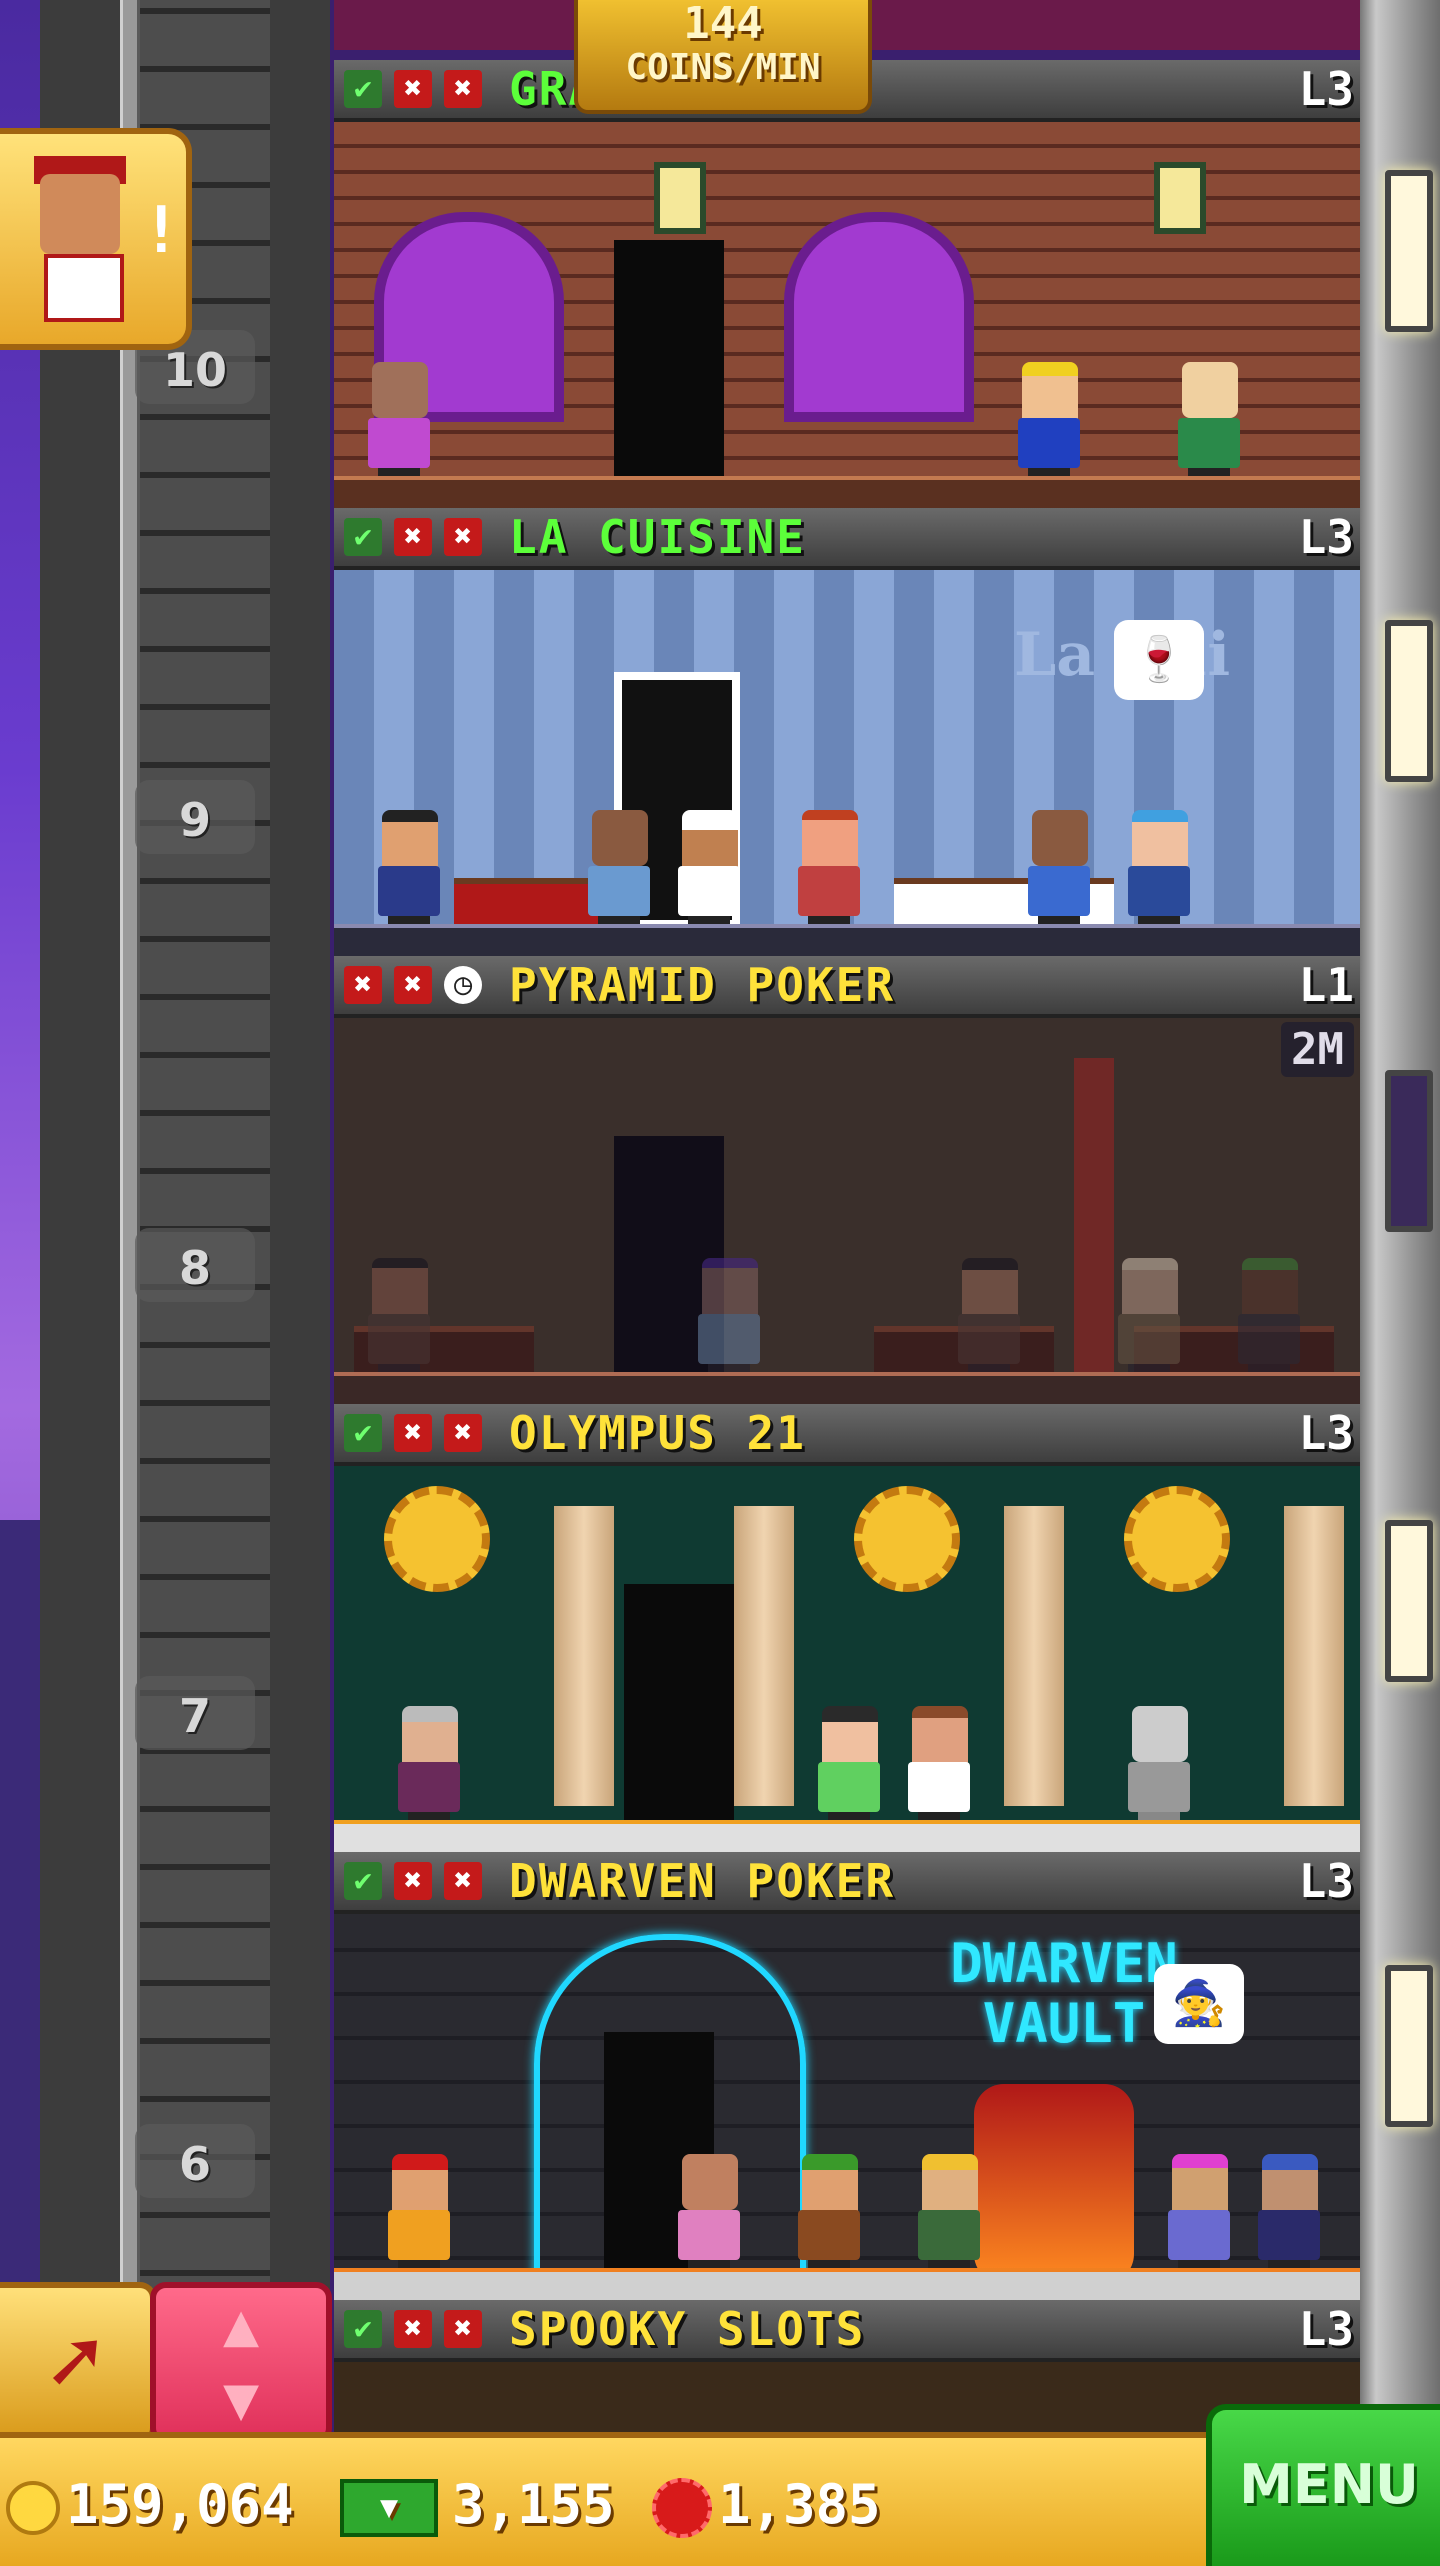 The height and width of the screenshot is (2566, 1440). I want to click on rocket-icon: ➚, so click(75, 2362).